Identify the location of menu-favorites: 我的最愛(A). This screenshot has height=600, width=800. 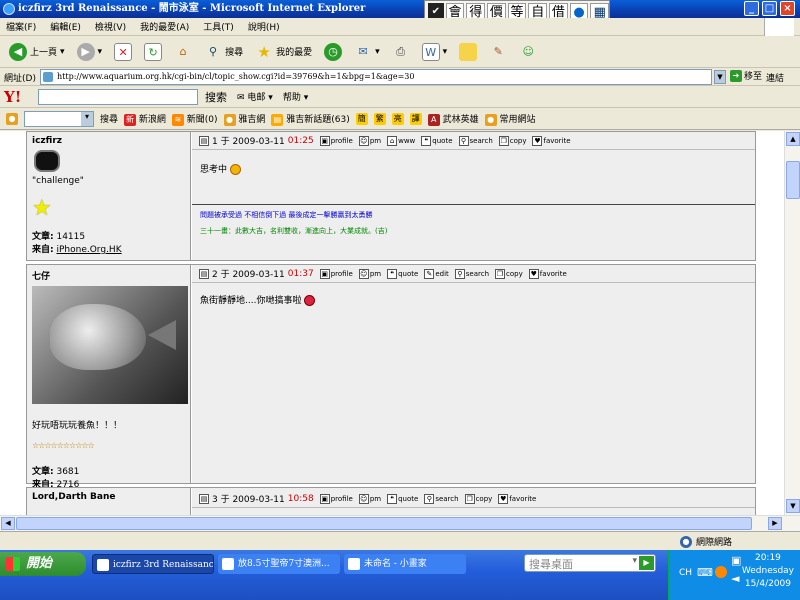
(164, 26).